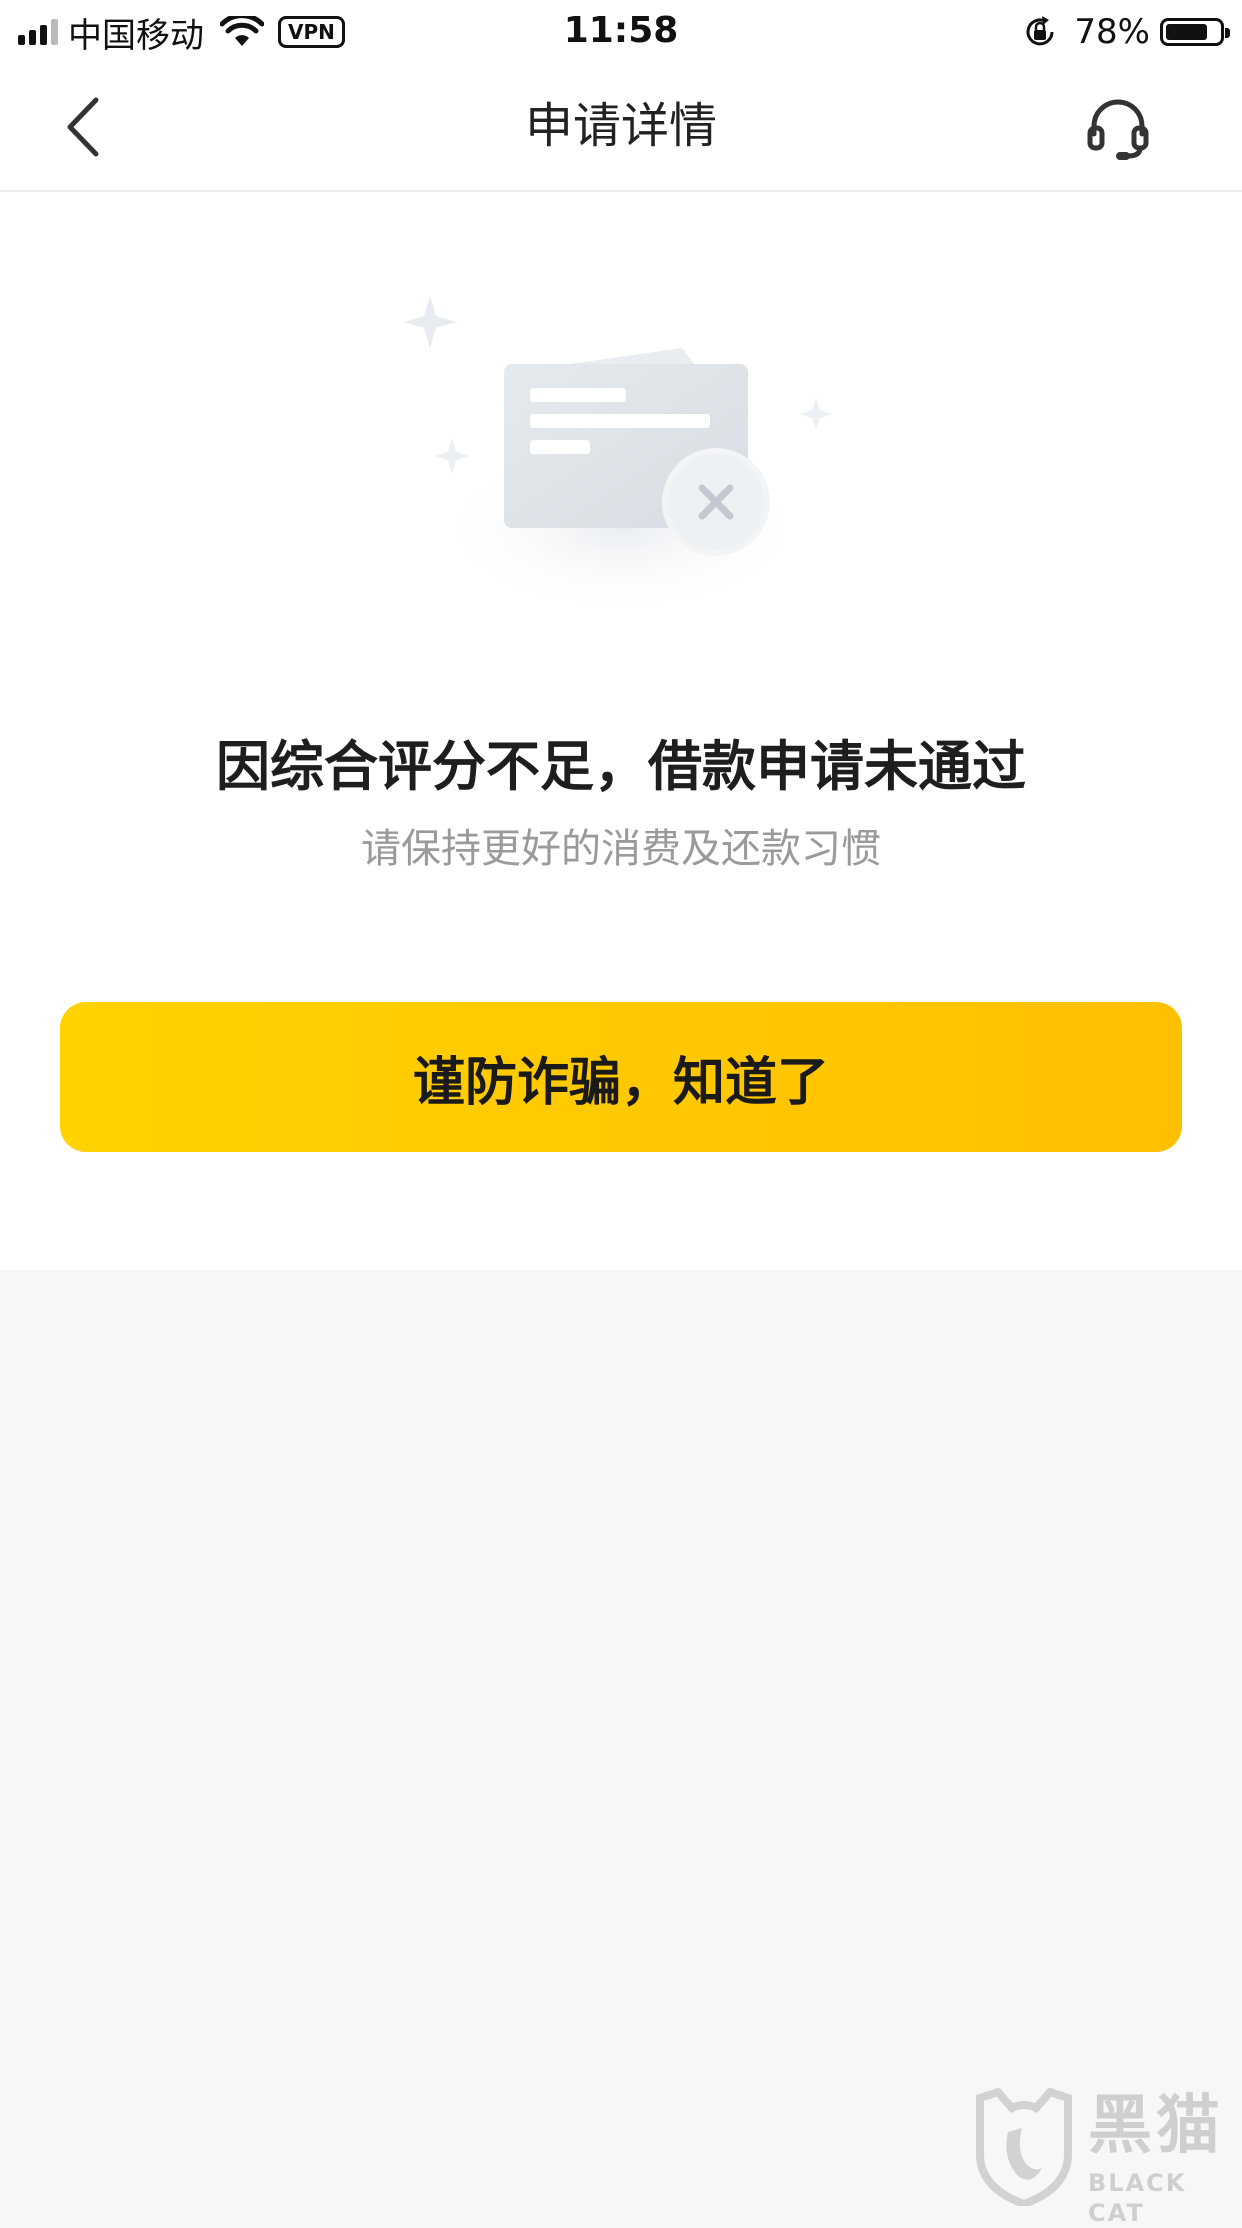 This screenshot has width=1242, height=2228. Describe the element at coordinates (1118, 128) in the screenshot. I see `headset-icon` at that location.